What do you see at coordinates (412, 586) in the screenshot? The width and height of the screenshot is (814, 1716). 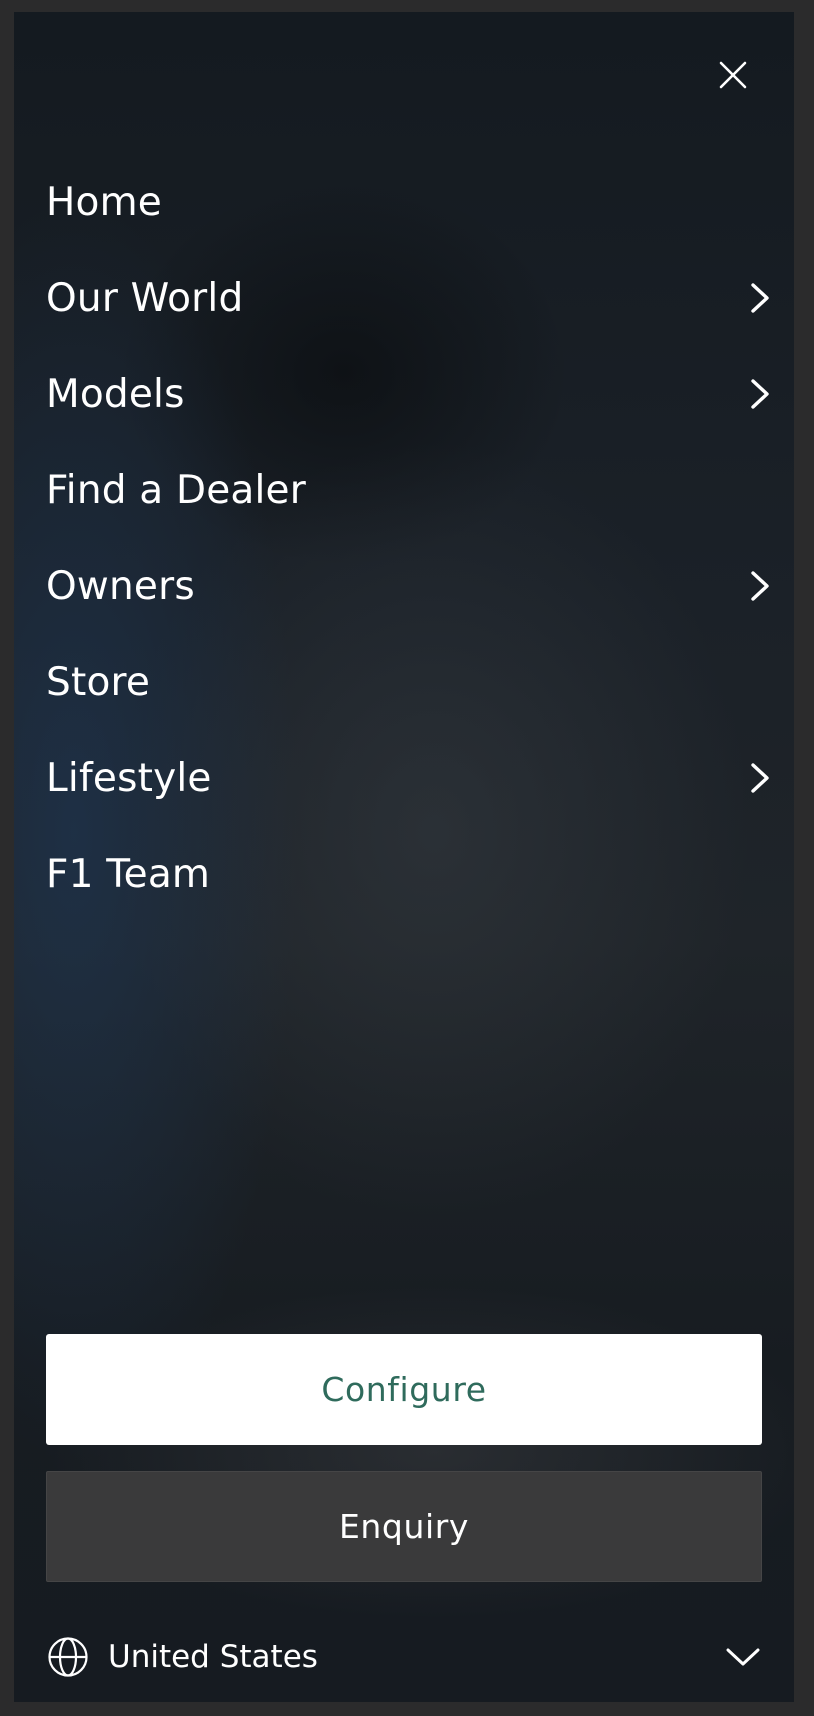 I see `menu-item-owners: Owners` at bounding box center [412, 586].